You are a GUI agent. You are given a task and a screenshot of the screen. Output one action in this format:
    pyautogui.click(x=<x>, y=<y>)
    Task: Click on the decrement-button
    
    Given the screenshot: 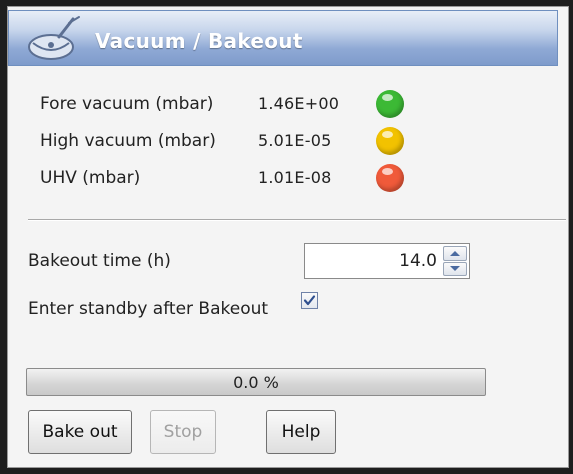 What is the action you would take?
    pyautogui.click(x=455, y=268)
    